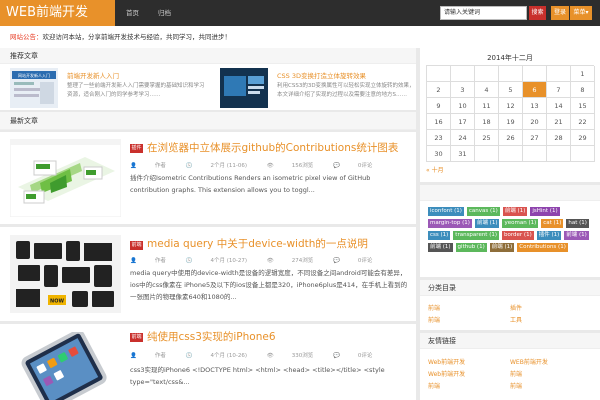  I want to click on featured-title: CSS 3D变换打造立体旋转效果, so click(321, 75).